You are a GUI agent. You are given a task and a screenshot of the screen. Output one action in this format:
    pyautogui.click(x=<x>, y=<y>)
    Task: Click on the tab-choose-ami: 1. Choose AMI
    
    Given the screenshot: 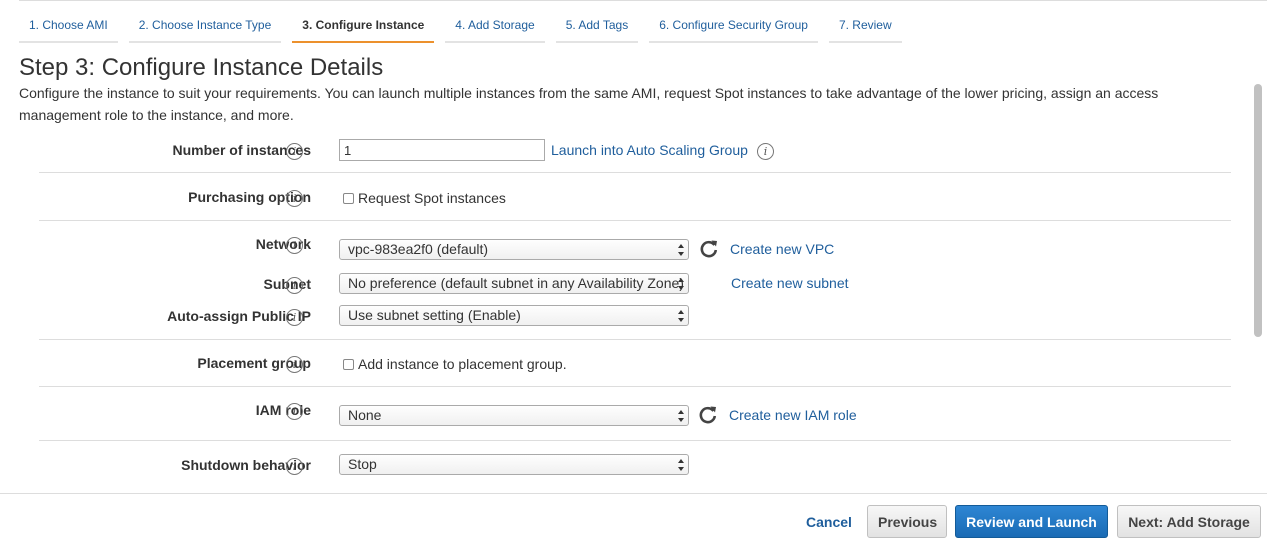 What is the action you would take?
    pyautogui.click(x=68, y=22)
    